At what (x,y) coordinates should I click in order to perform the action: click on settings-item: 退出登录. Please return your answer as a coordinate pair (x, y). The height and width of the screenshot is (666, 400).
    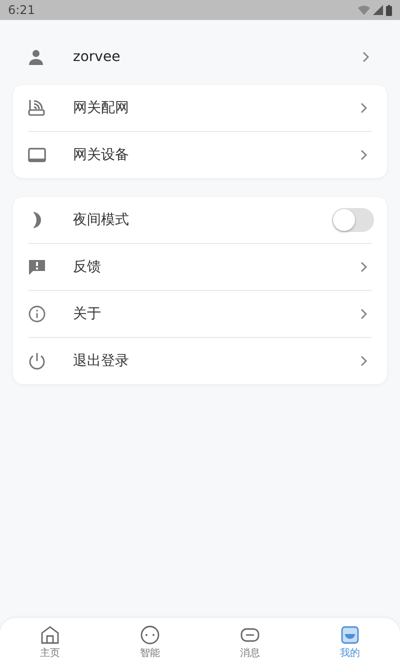
    Looking at the image, I should click on (200, 361).